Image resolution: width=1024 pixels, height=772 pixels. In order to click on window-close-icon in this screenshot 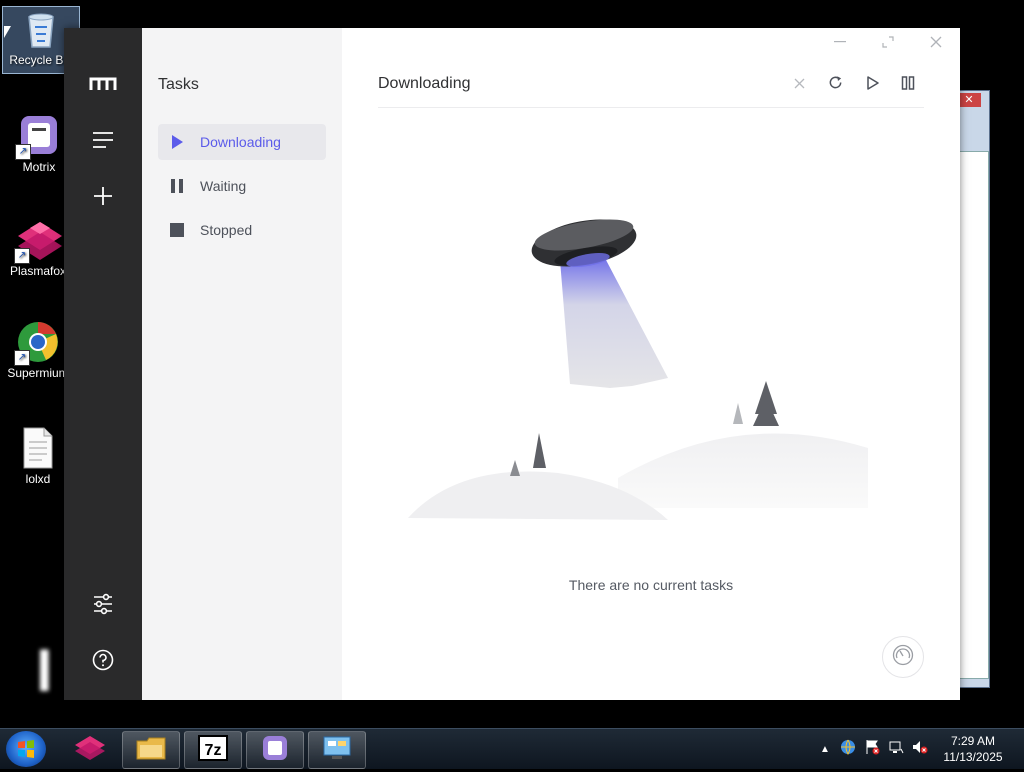, I will do `click(936, 42)`.